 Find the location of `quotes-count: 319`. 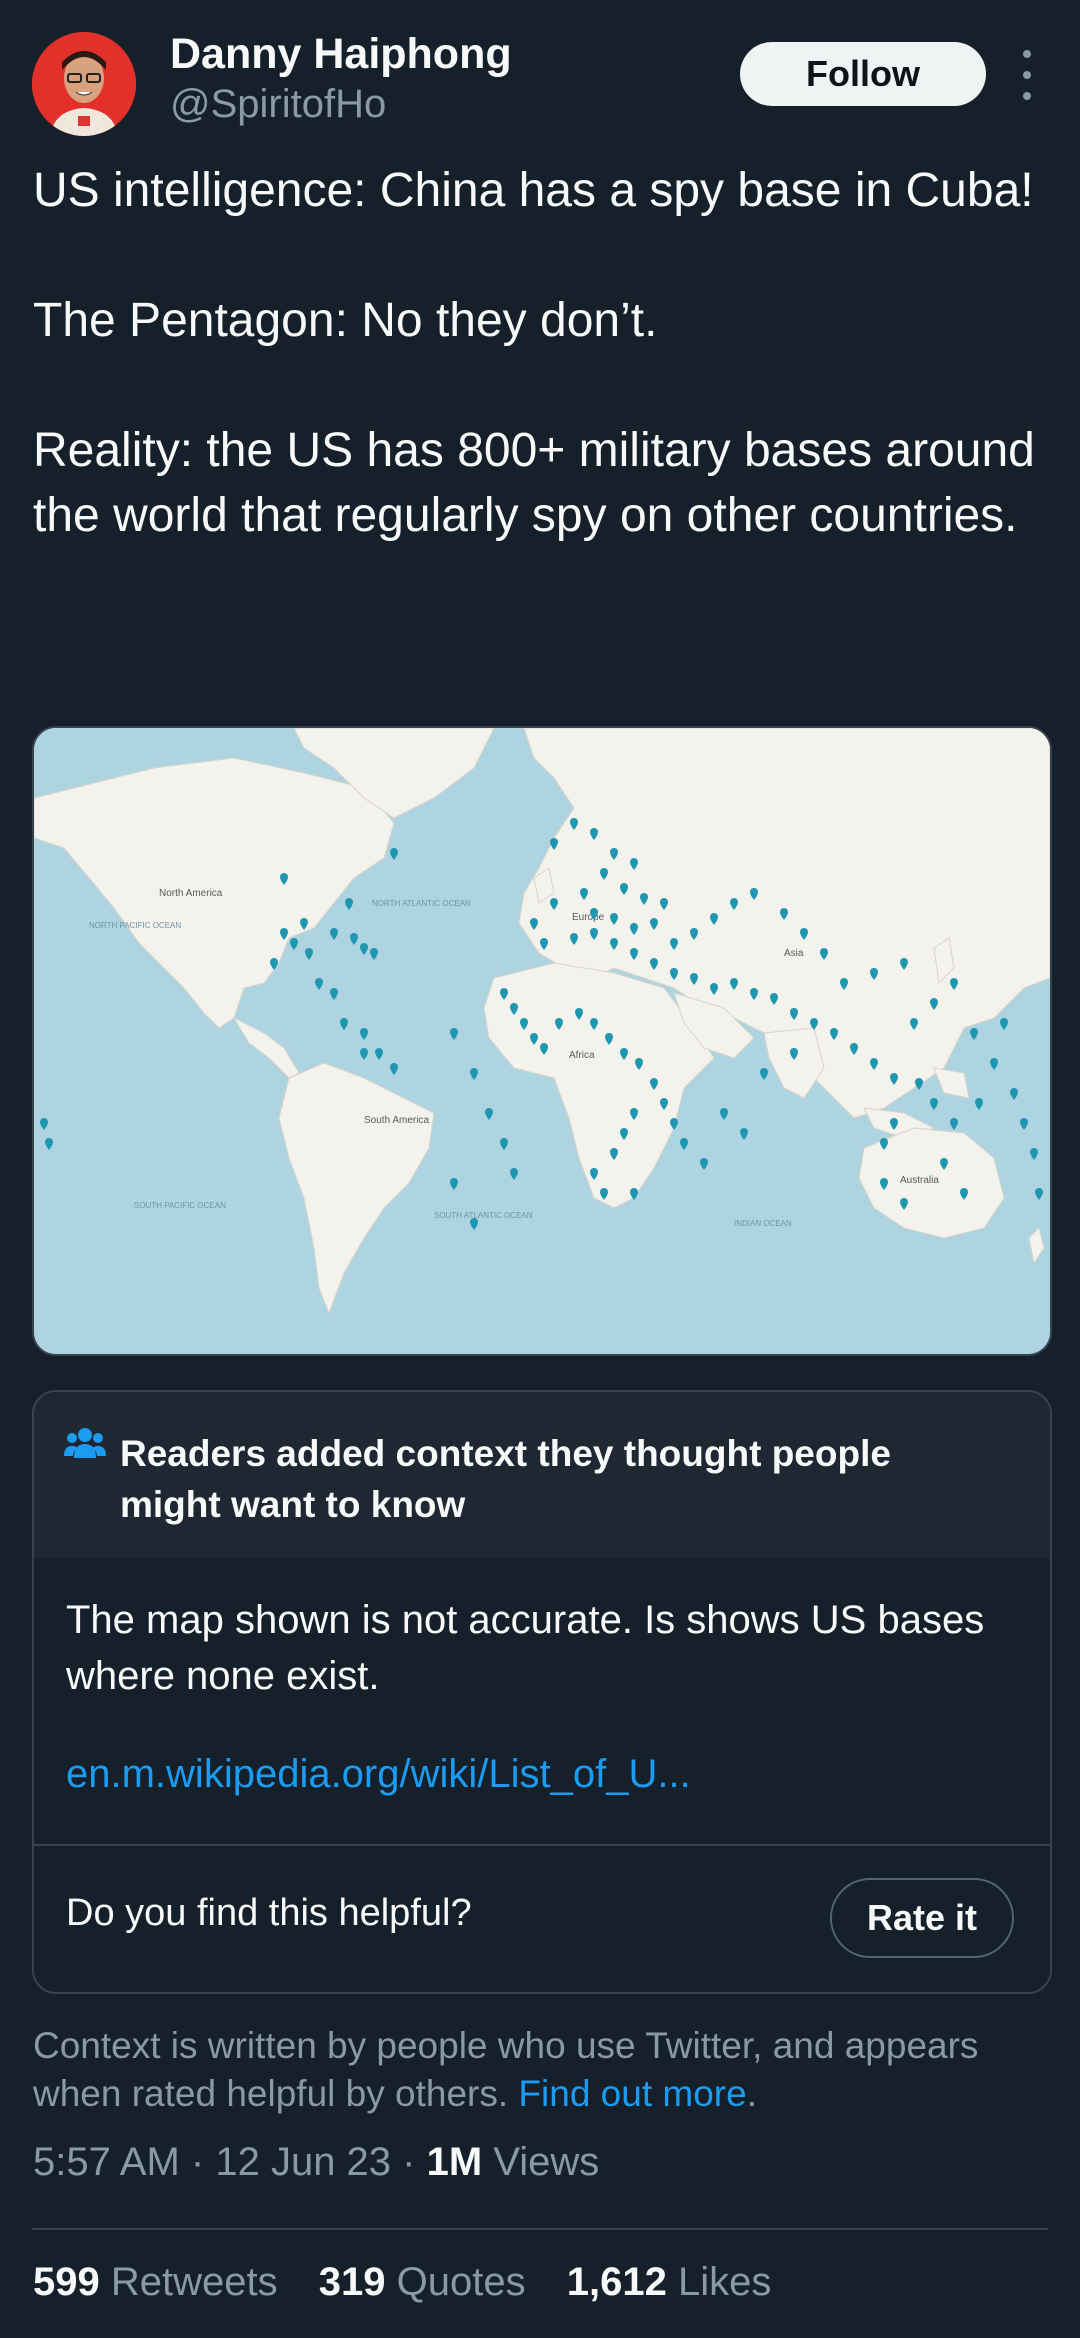

quotes-count: 319 is located at coordinates (352, 2282).